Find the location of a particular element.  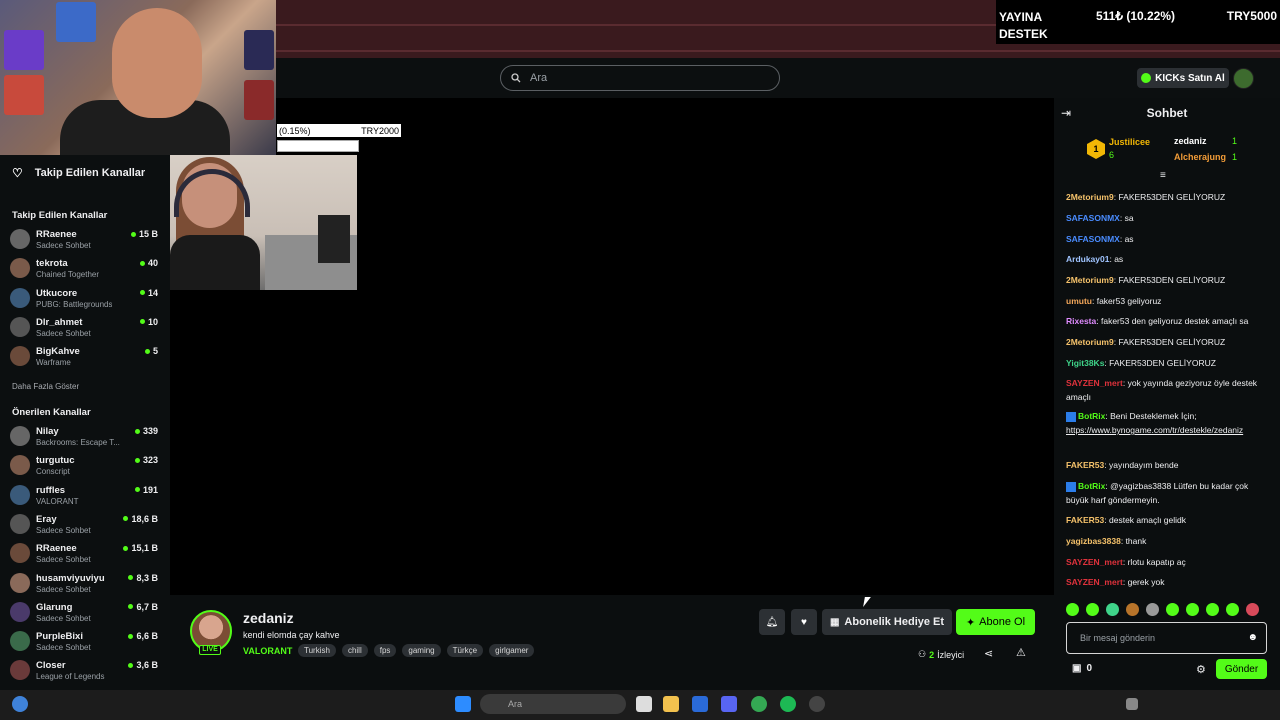

notification-bell-button: 🔔︎ is located at coordinates (772, 622).